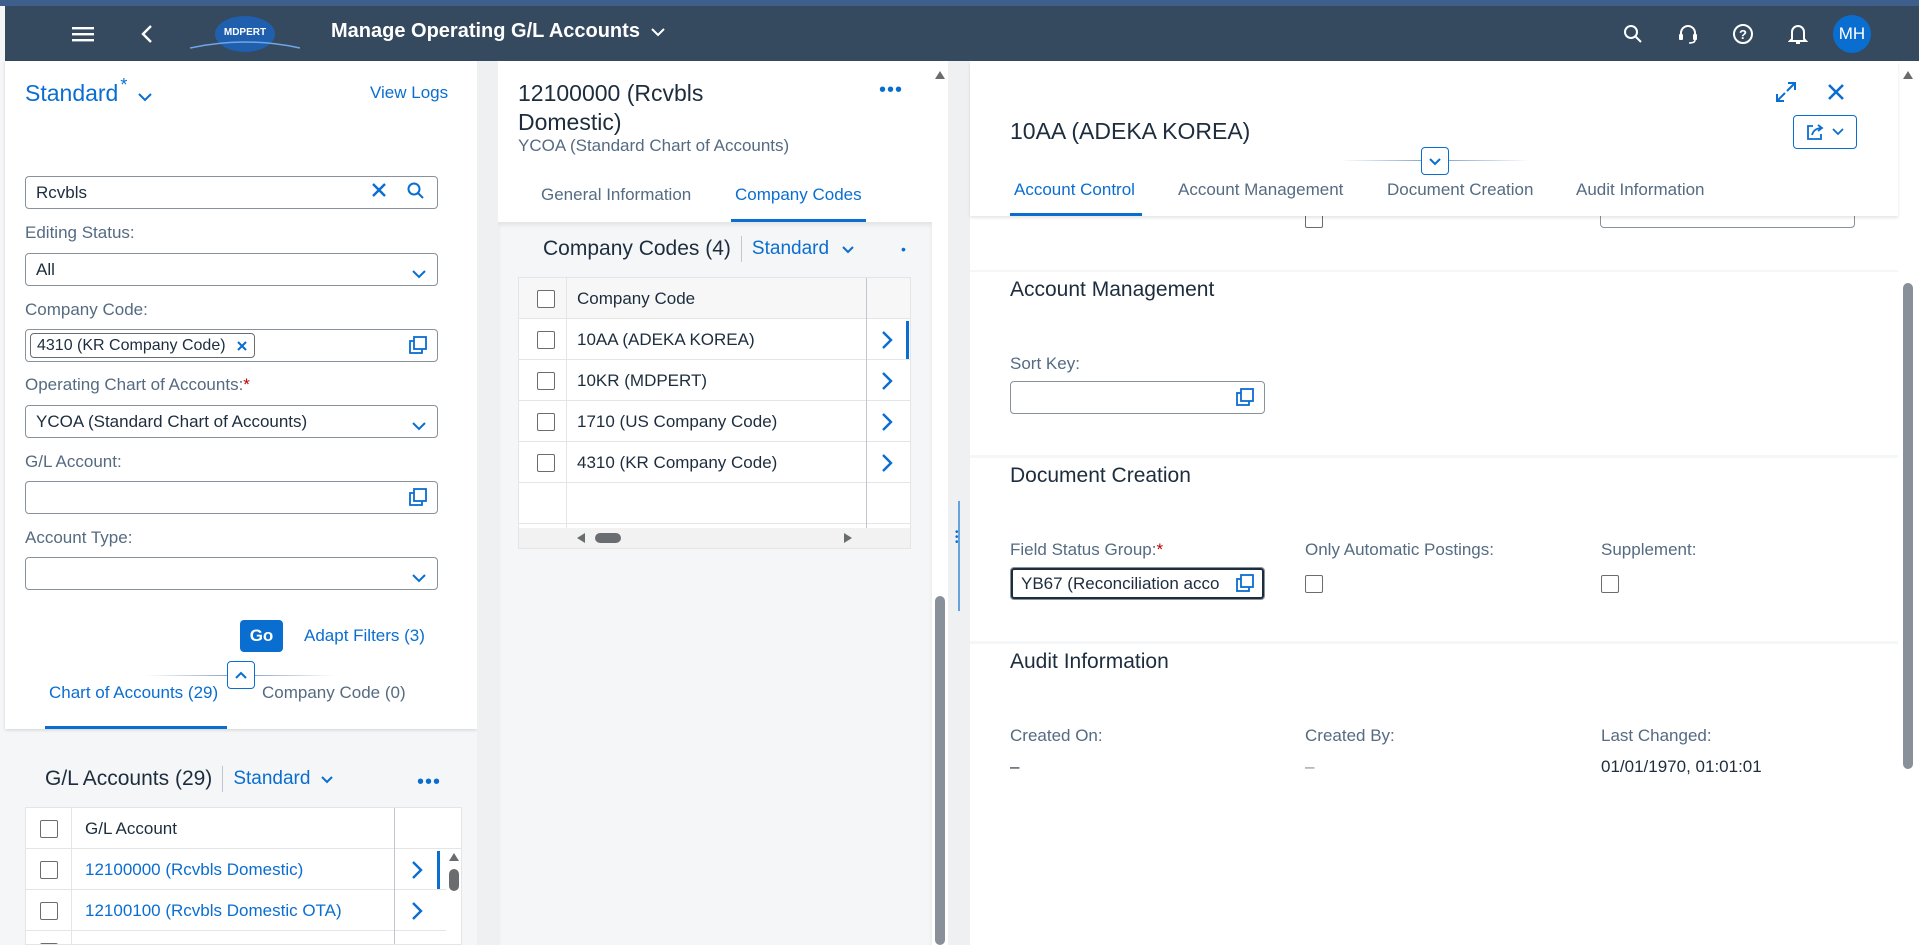 The image size is (1919, 945). Describe the element at coordinates (213, 911) in the screenshot. I see `gl-account-link: 12100100 (Rcvbls Domestic OTA)` at that location.